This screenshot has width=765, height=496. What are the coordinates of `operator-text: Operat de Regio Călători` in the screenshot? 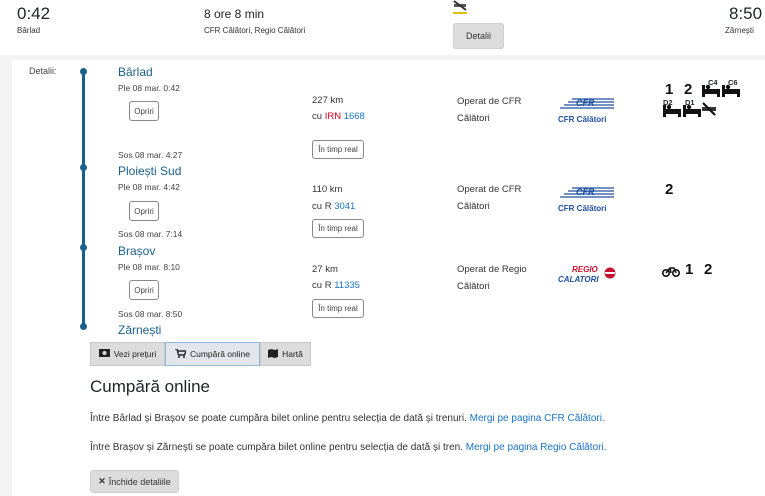 It's located at (492, 278).